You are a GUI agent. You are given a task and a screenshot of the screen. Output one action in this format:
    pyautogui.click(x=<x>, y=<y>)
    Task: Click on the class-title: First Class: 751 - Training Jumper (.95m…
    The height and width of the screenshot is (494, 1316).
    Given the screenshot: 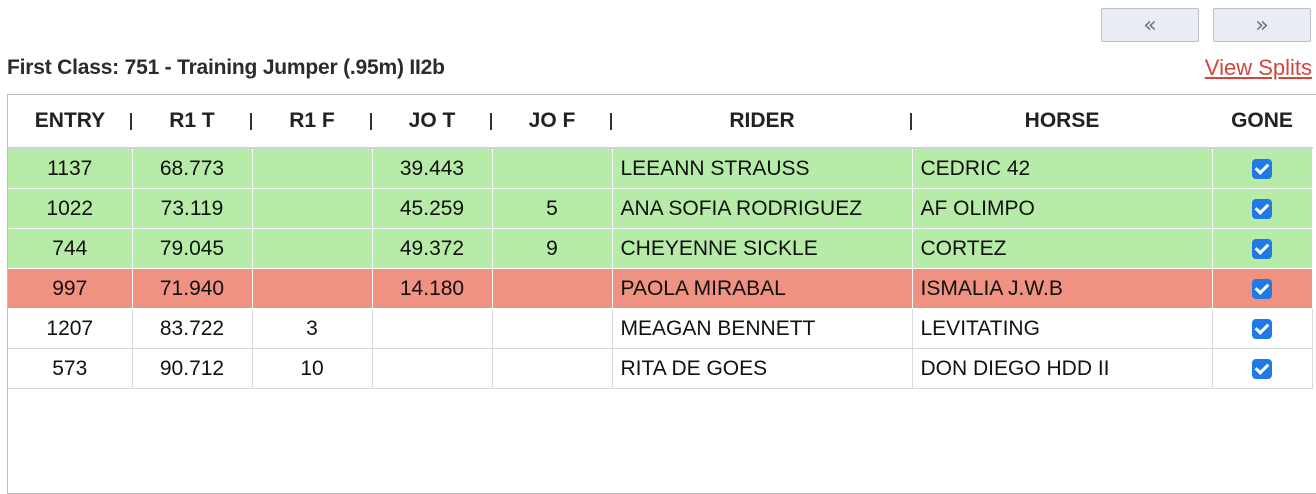 What is the action you would take?
    pyautogui.click(x=226, y=67)
    